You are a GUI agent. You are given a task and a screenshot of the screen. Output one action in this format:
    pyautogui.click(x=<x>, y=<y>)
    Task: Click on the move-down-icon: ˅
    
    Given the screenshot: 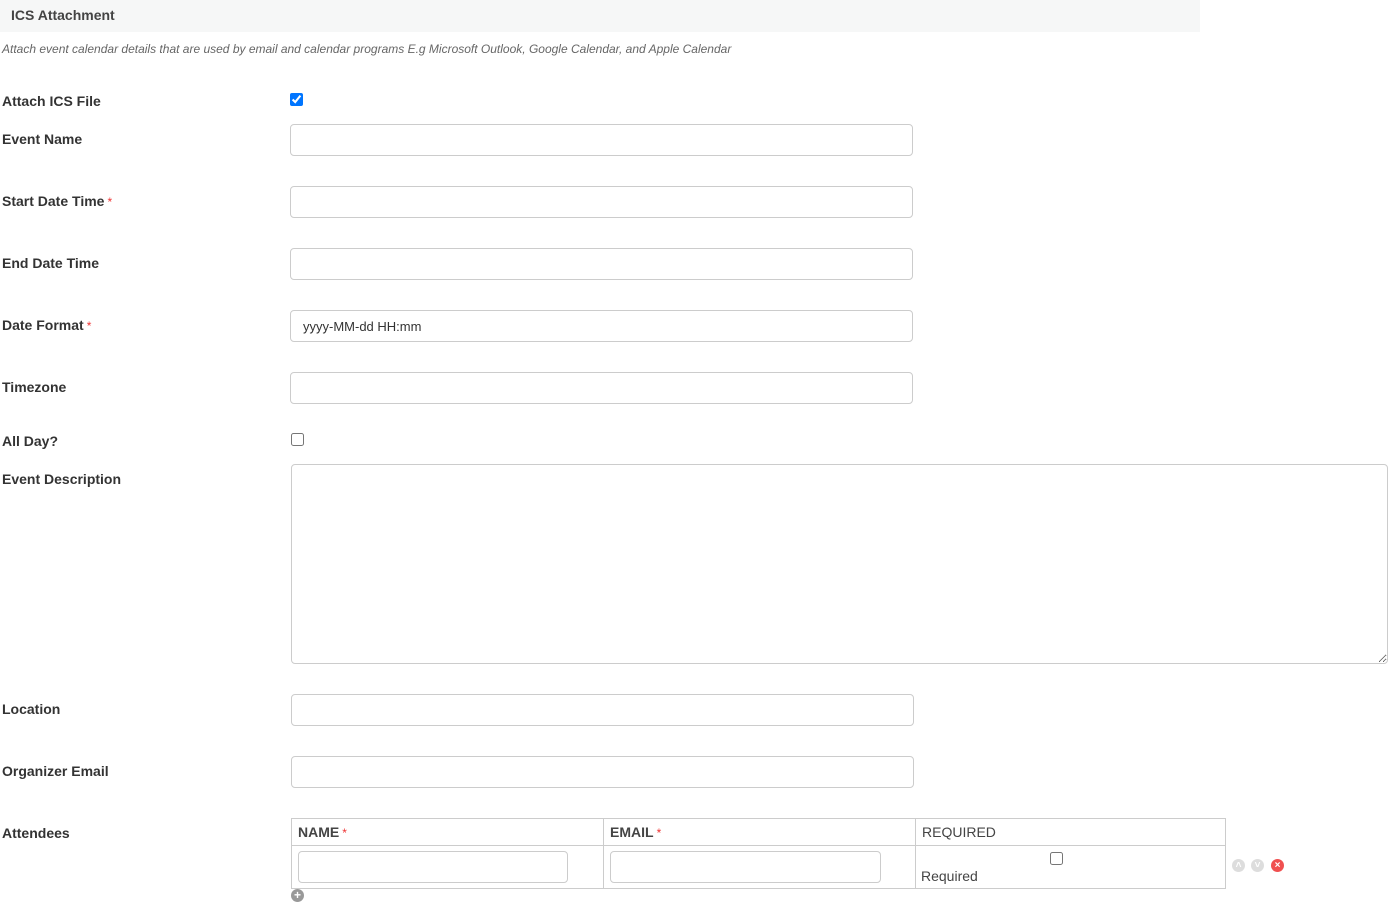 What is the action you would take?
    pyautogui.click(x=1257, y=865)
    